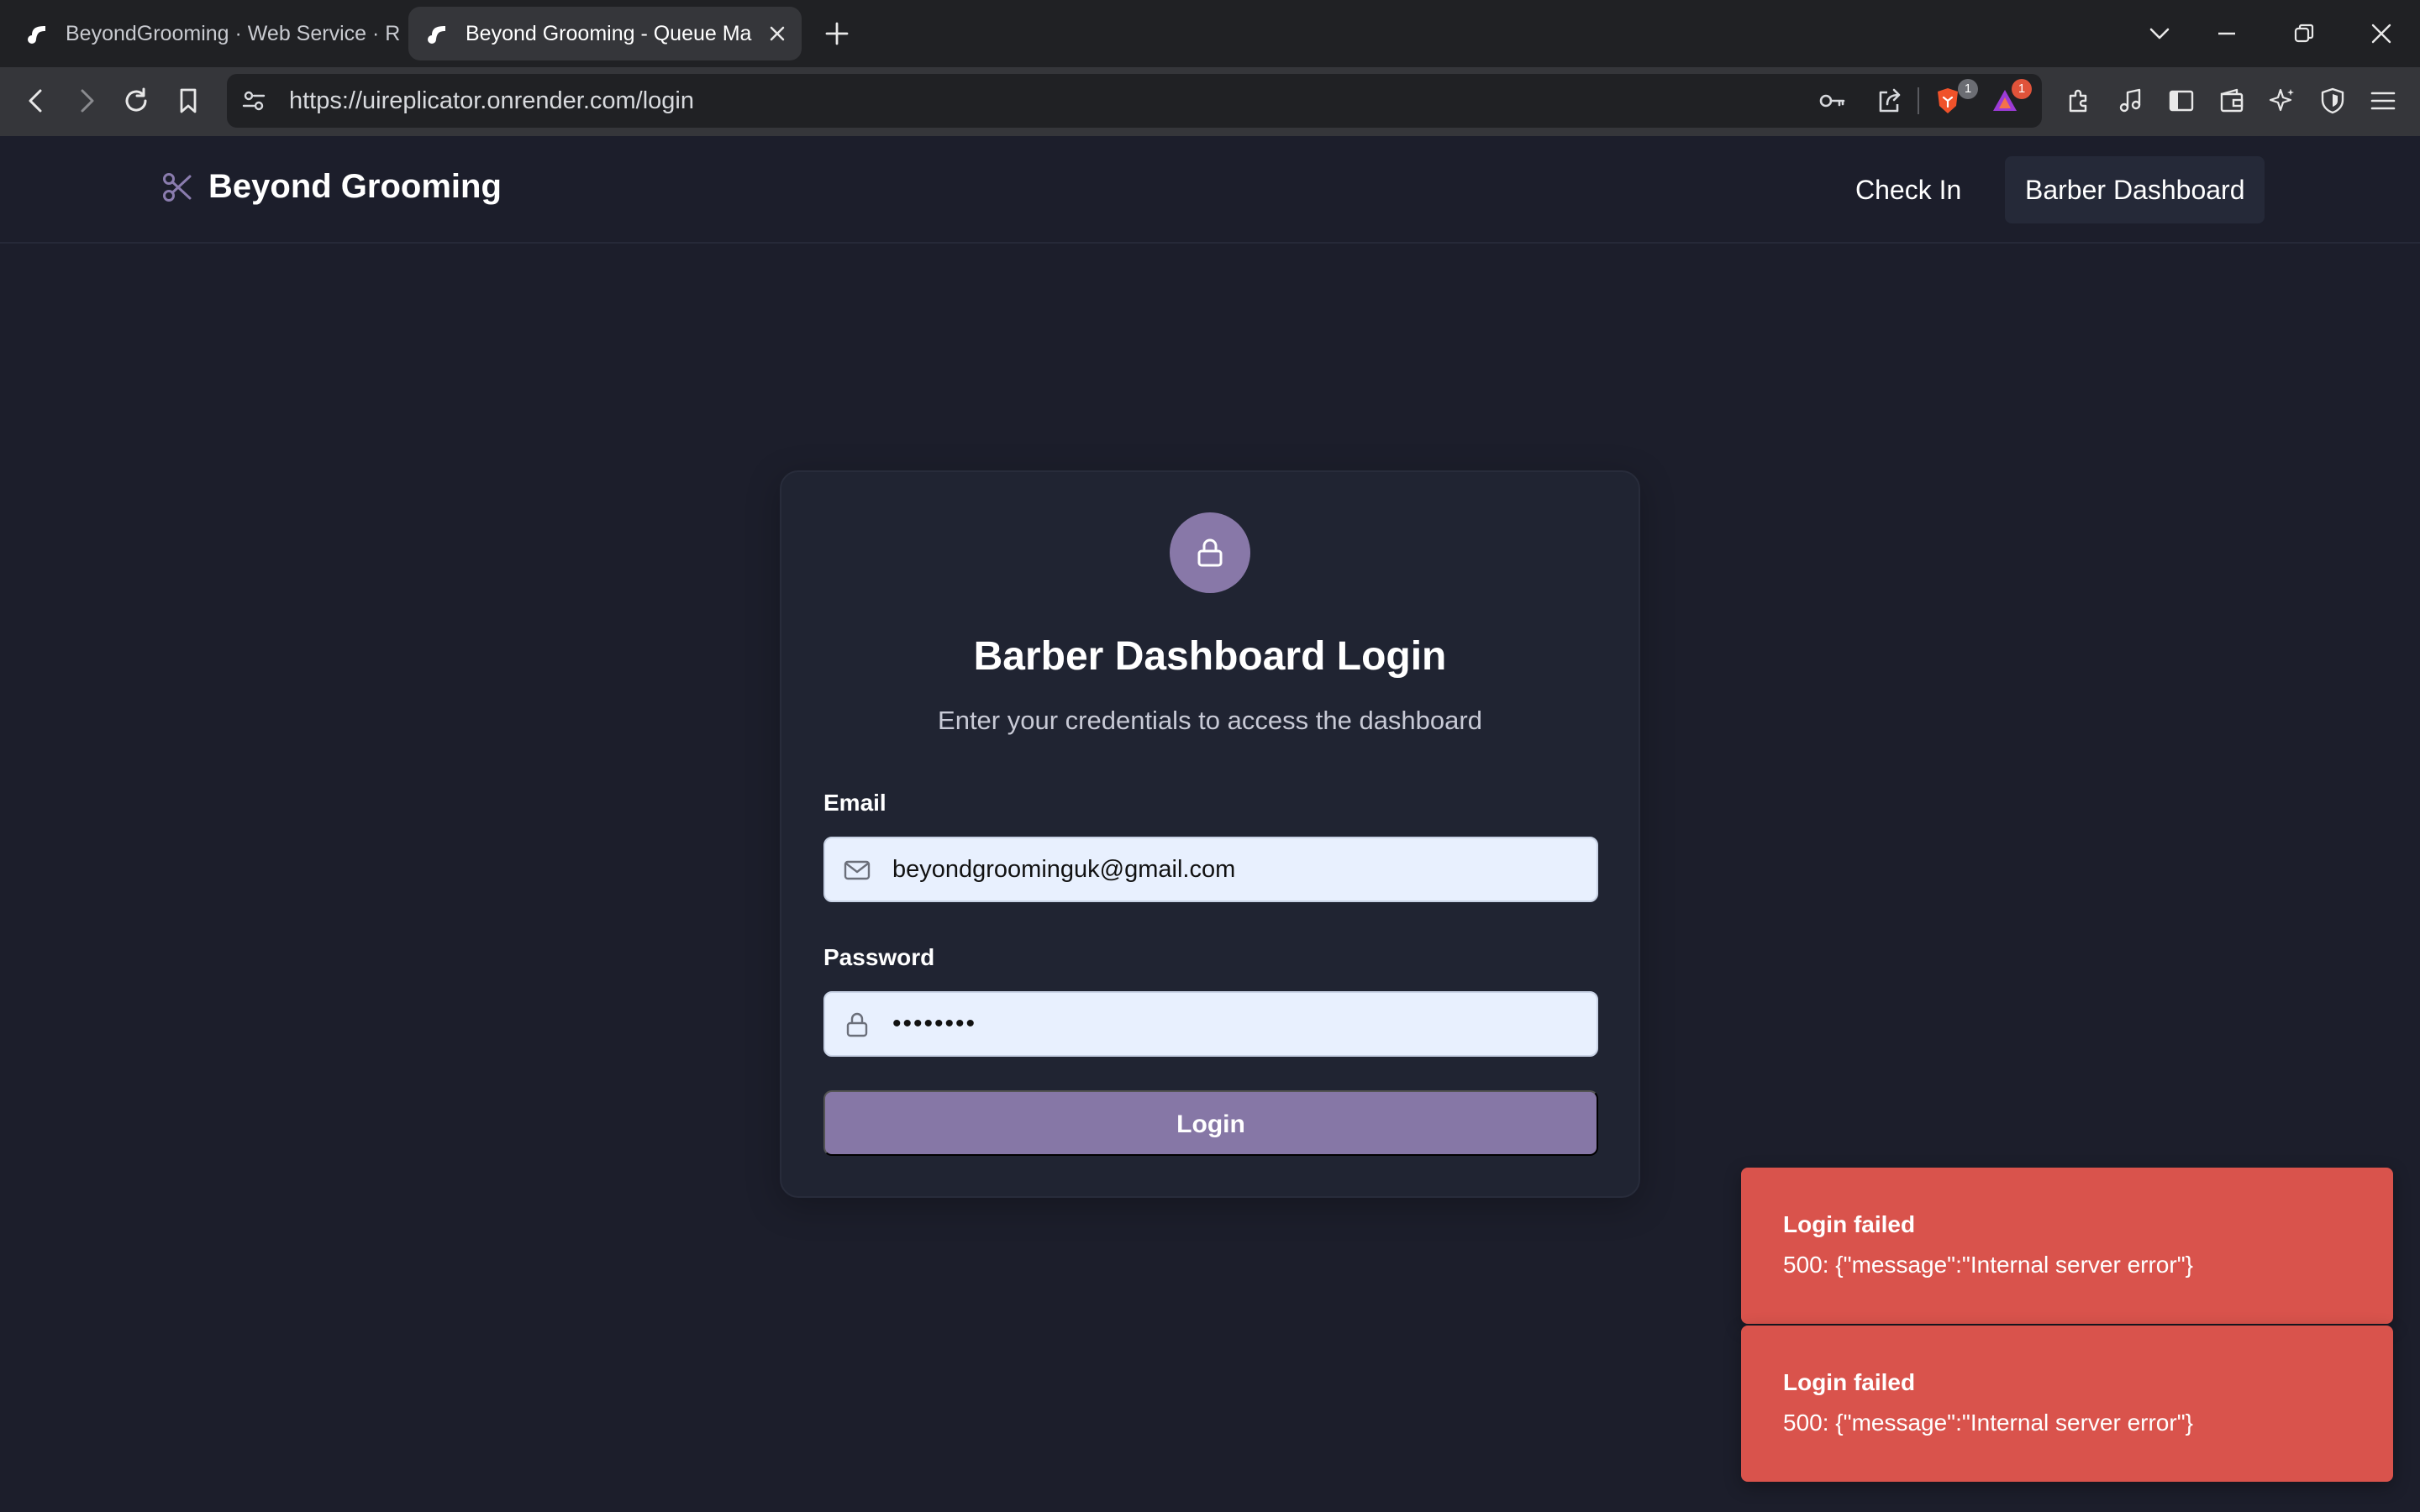  Describe the element at coordinates (2079, 101) in the screenshot. I see `extensions-puzzle-icon` at that location.